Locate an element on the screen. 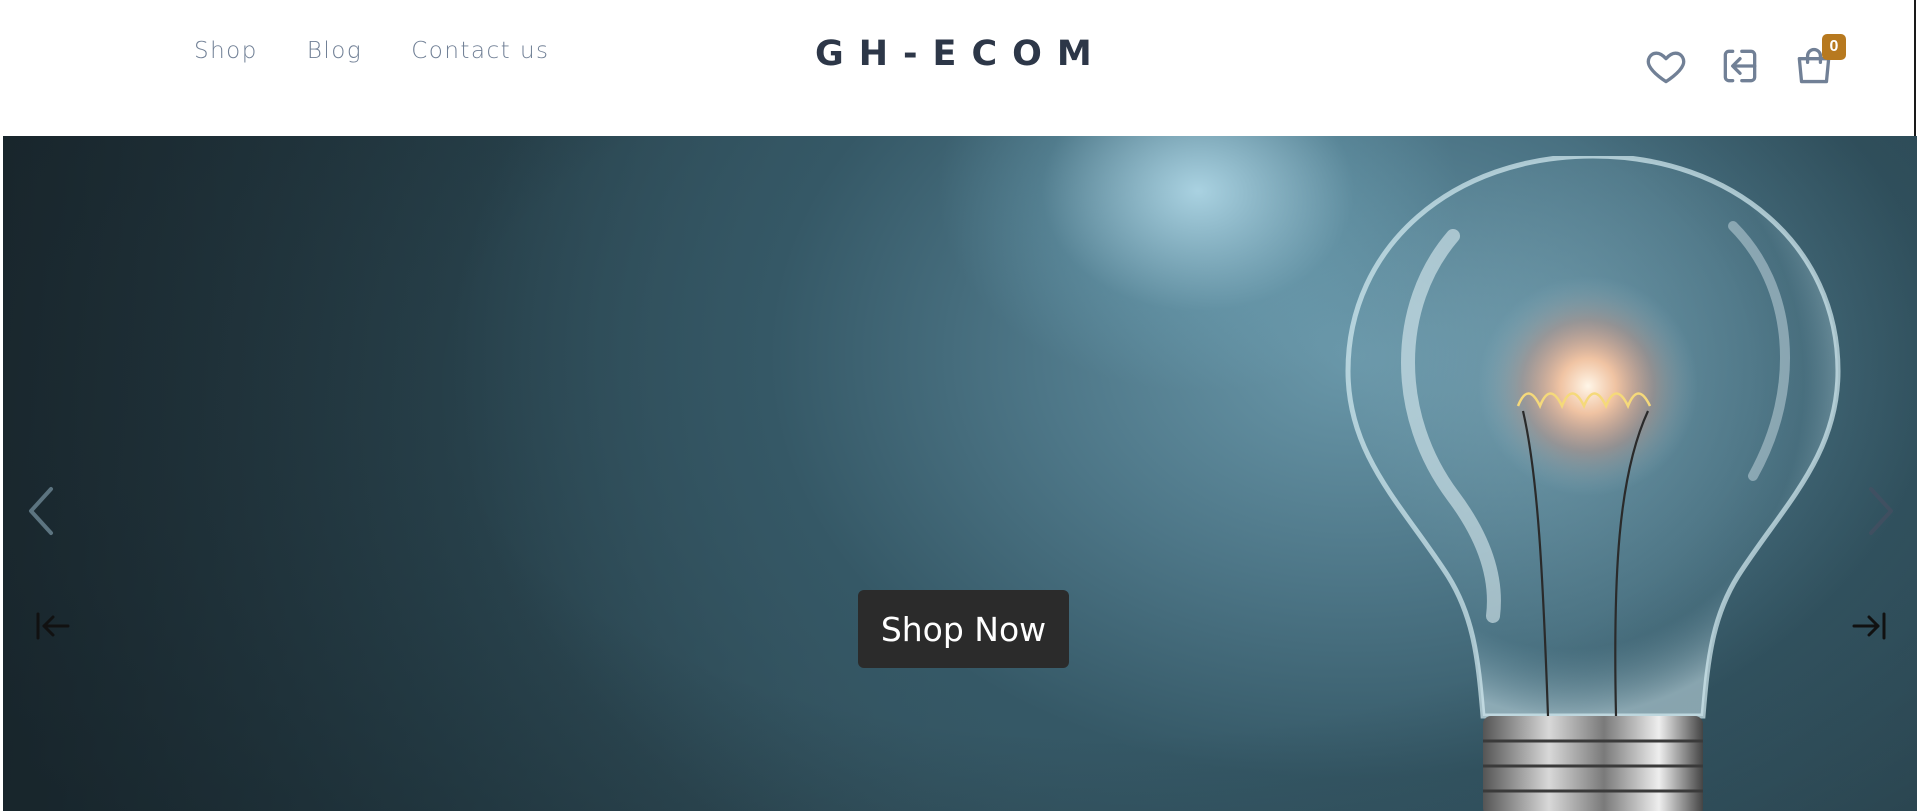  arrow-to-end-icon is located at coordinates (1869, 626).